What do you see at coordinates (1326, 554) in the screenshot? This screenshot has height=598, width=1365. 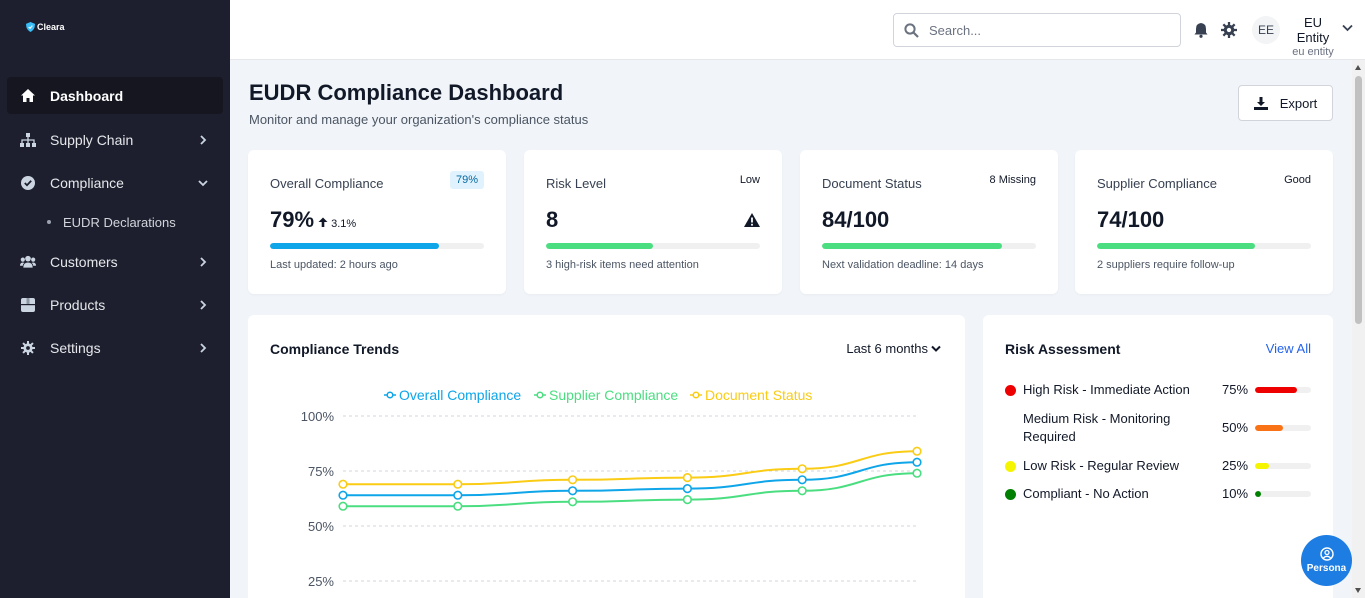 I see `user-circle-icon` at bounding box center [1326, 554].